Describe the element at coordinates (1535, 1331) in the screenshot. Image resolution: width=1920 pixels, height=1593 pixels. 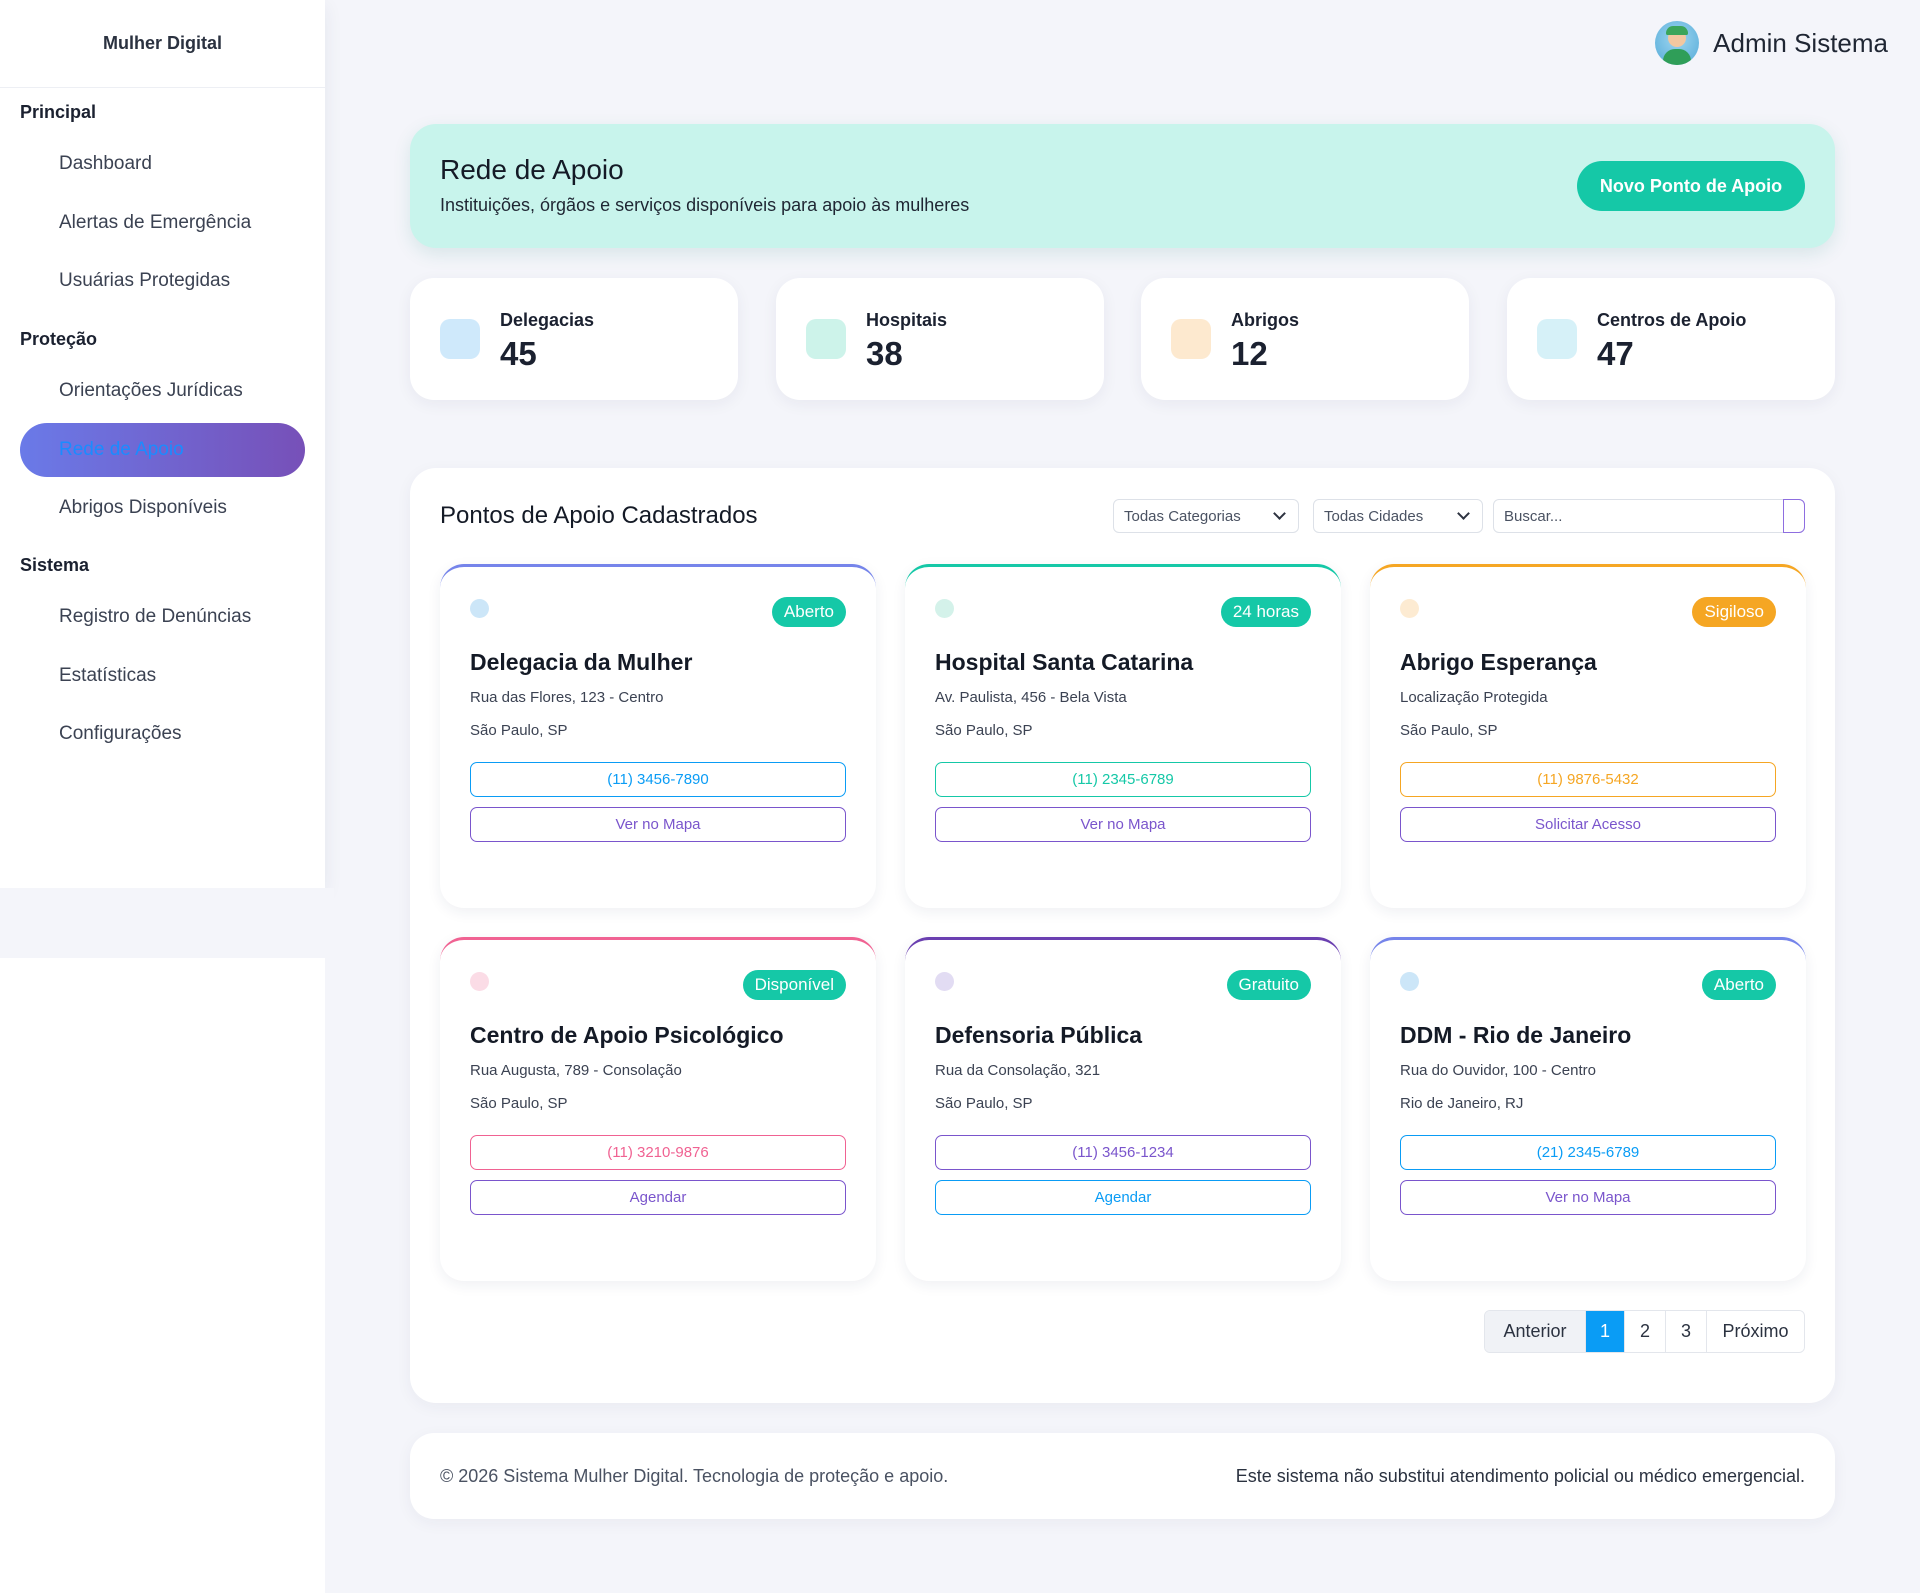
I see `pagination-prev: Anterior` at that location.